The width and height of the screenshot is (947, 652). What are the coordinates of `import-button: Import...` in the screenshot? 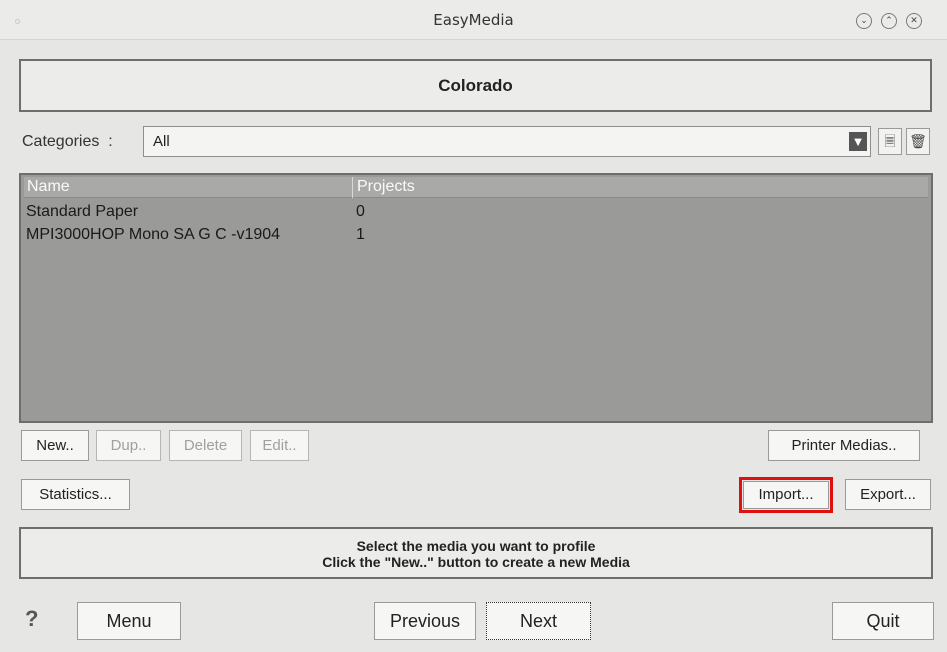 It's located at (786, 495).